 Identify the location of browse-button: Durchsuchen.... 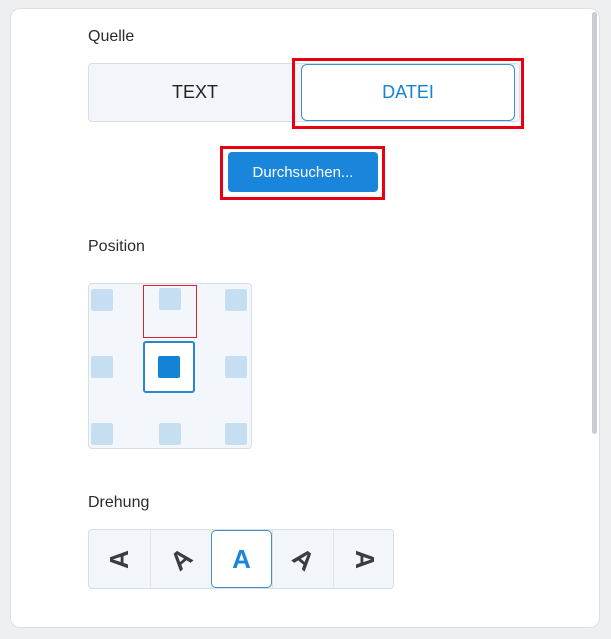
(303, 172).